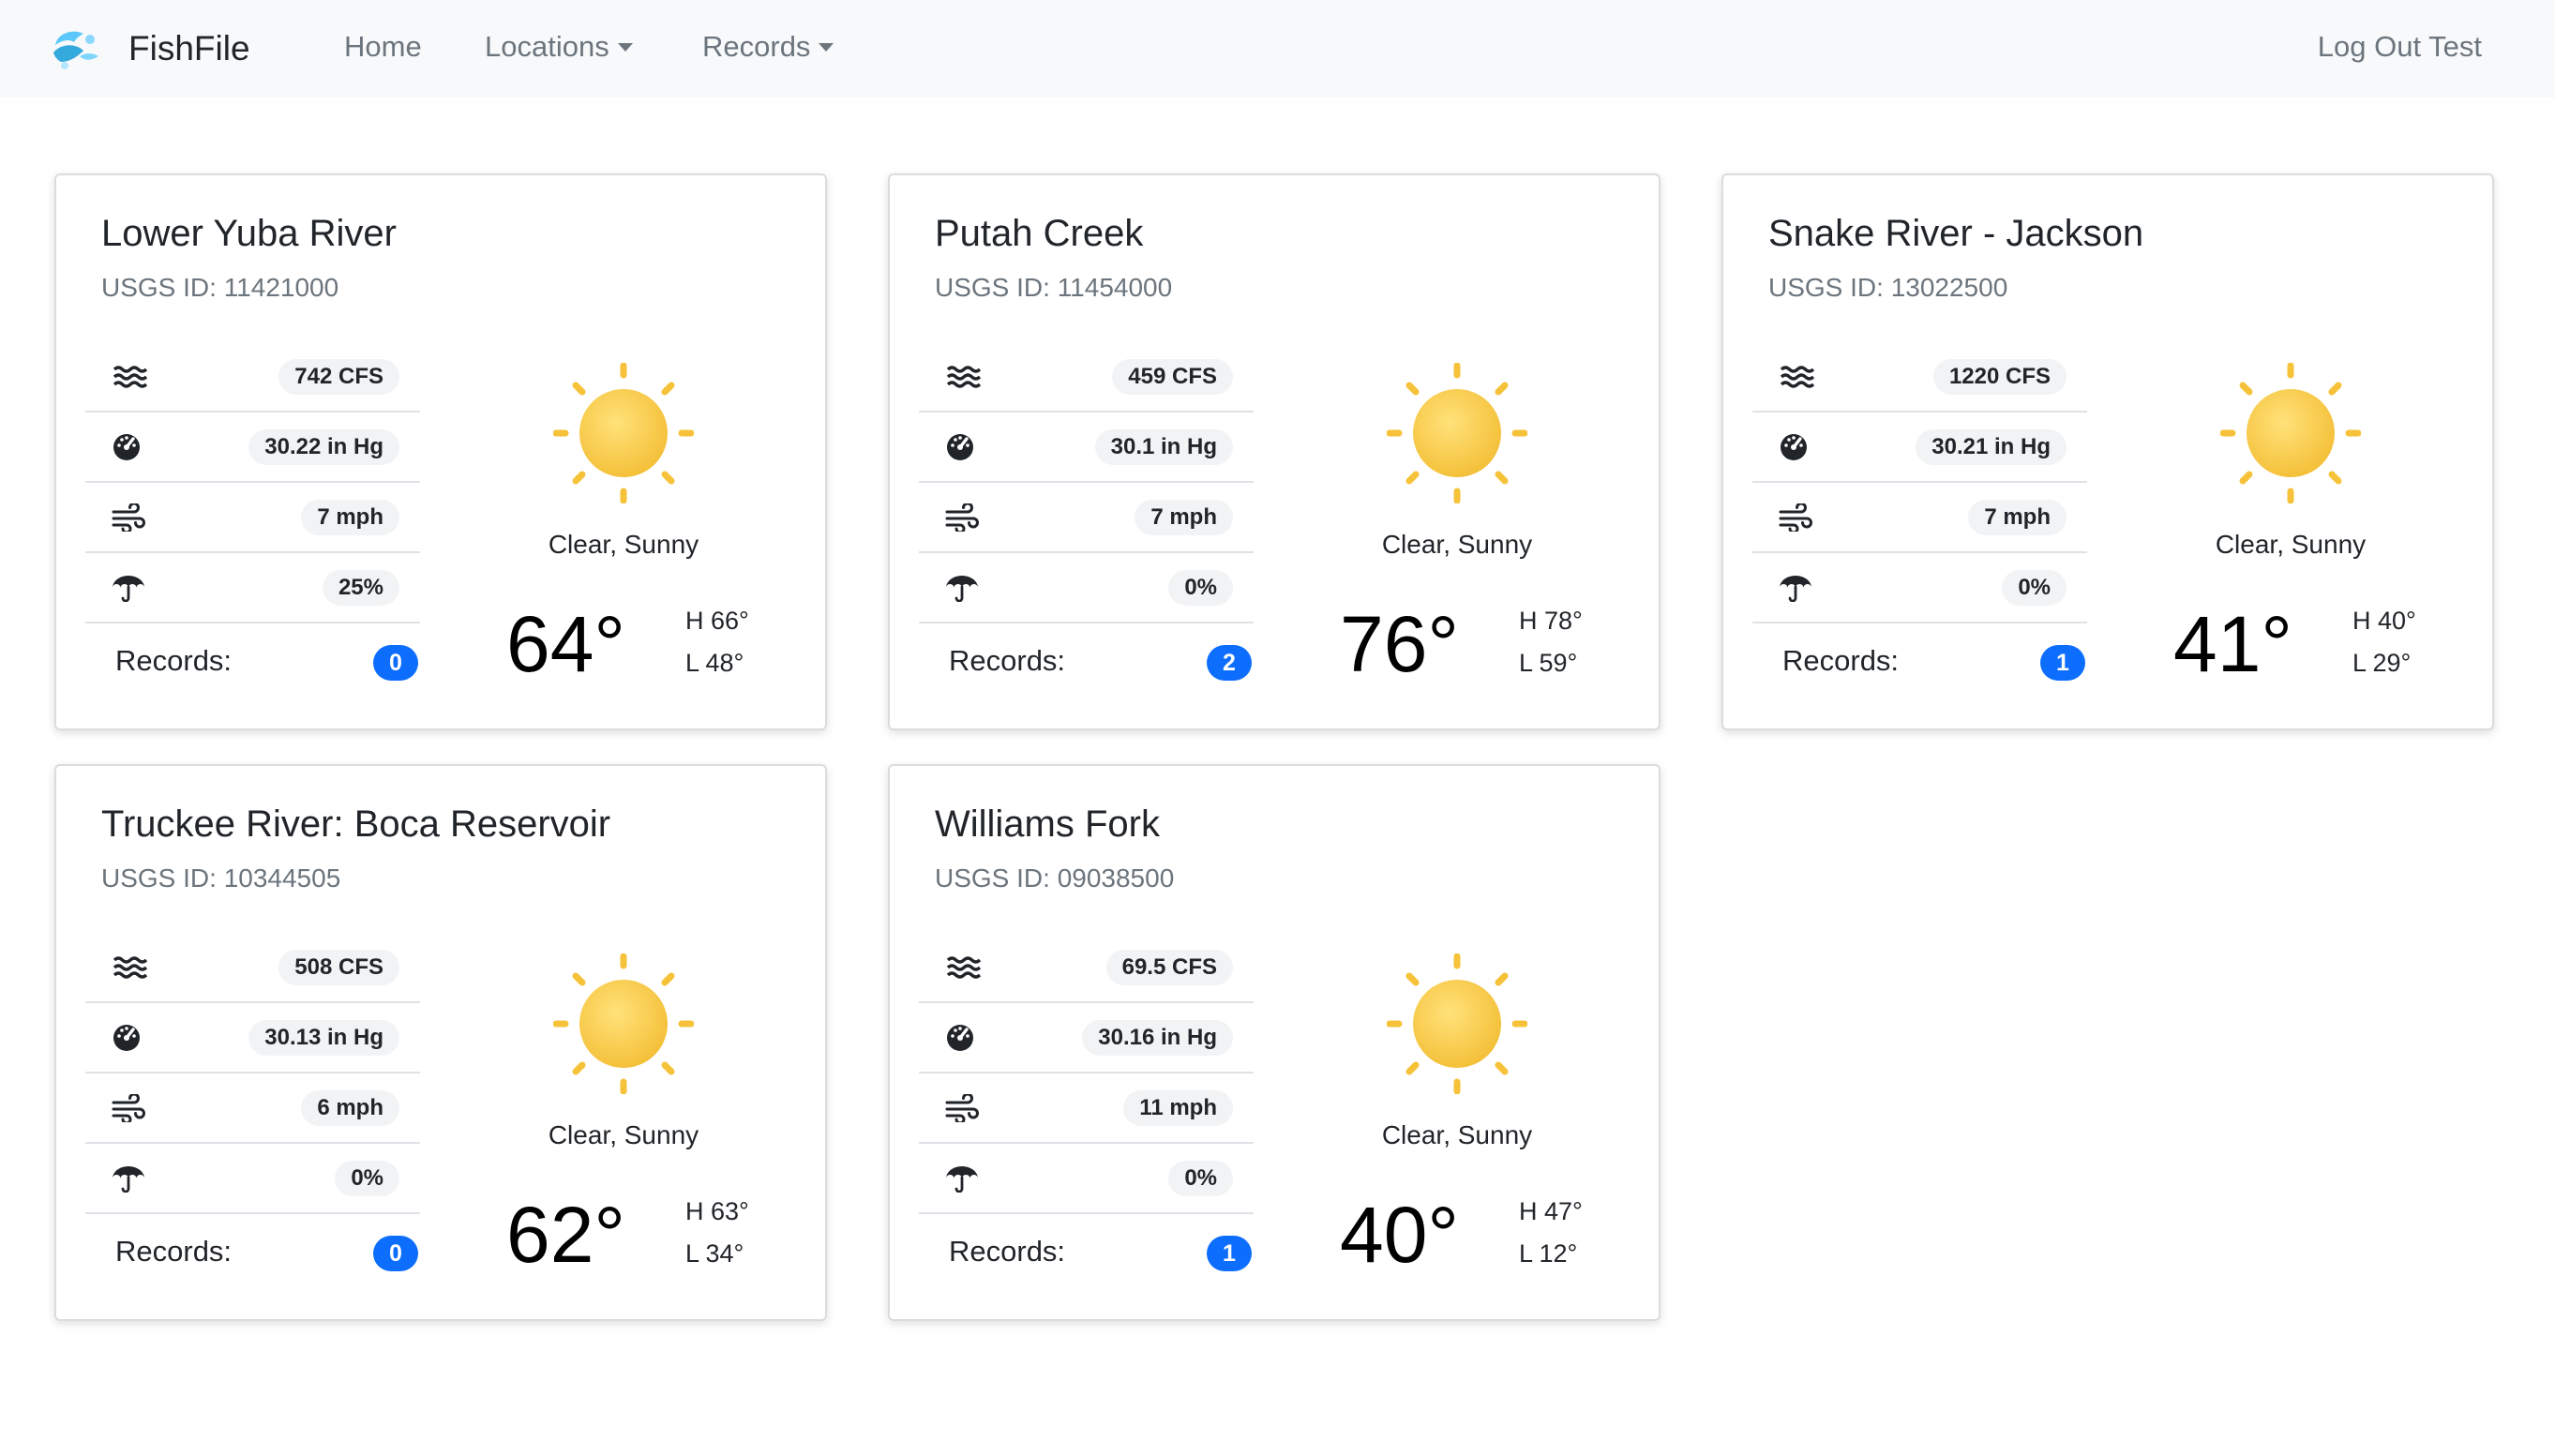  Describe the element at coordinates (1055, 878) in the screenshot. I see `usgs-id: USGS ID: 09038500` at that location.